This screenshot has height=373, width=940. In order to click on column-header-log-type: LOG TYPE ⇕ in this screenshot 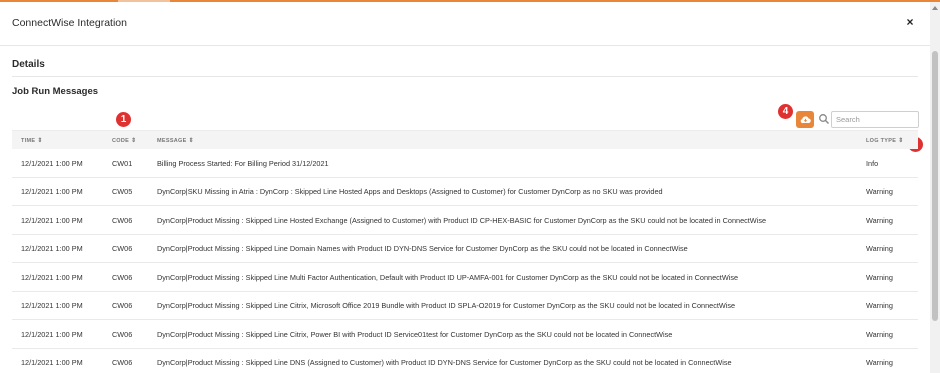, I will do `click(885, 140)`.